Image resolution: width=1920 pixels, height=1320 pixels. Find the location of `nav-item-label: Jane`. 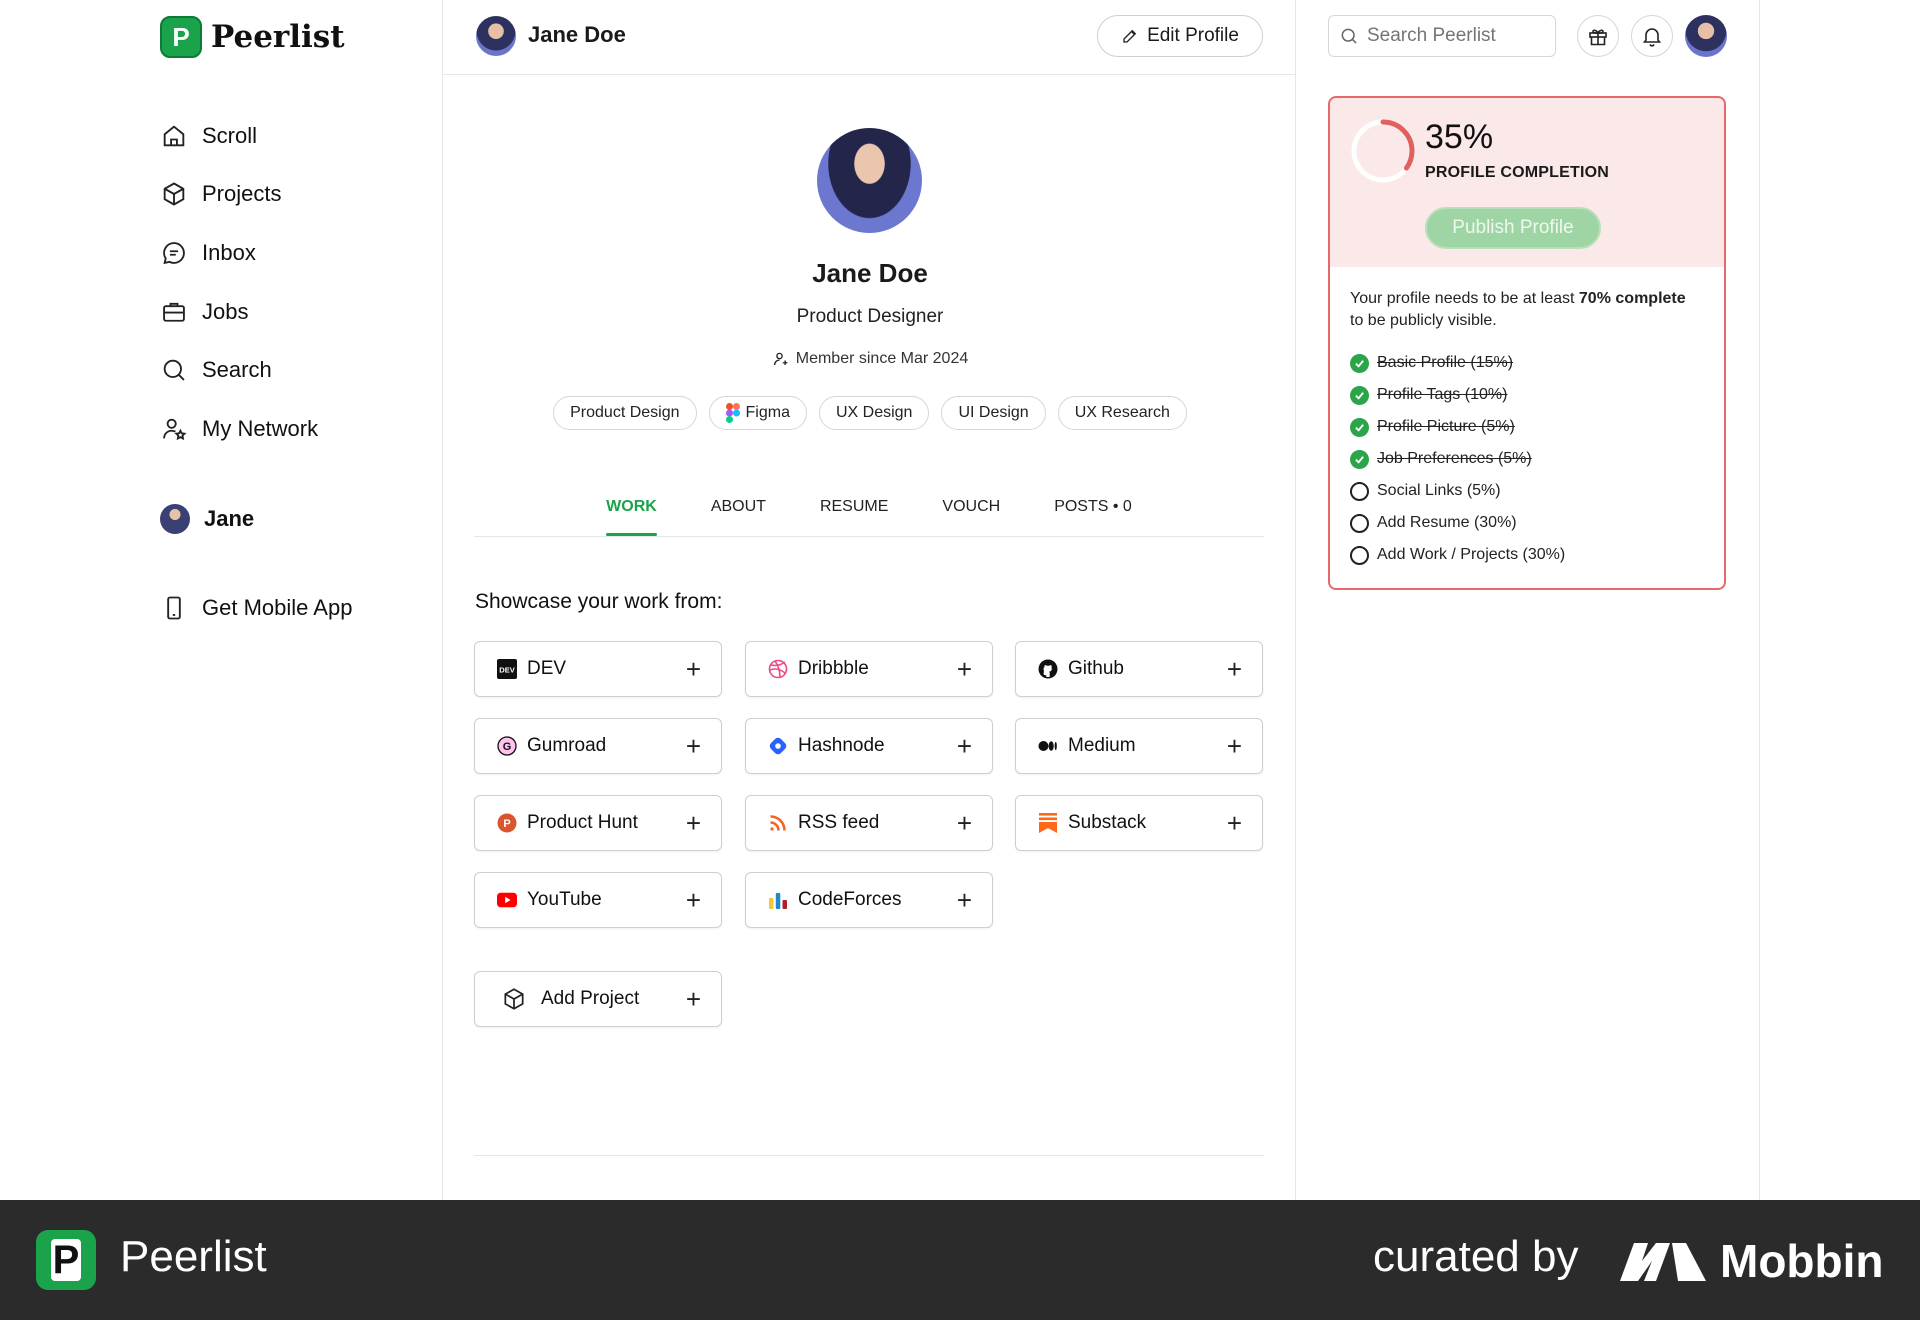

nav-item-label: Jane is located at coordinates (229, 518).